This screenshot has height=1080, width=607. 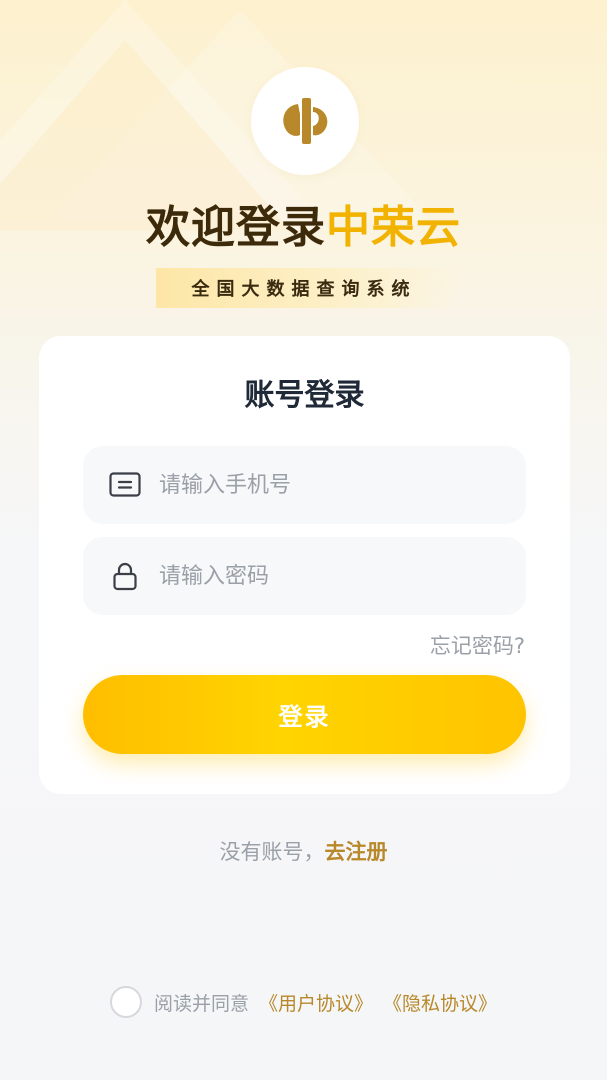 What do you see at coordinates (125, 485) in the screenshot?
I see `id-card-icon` at bounding box center [125, 485].